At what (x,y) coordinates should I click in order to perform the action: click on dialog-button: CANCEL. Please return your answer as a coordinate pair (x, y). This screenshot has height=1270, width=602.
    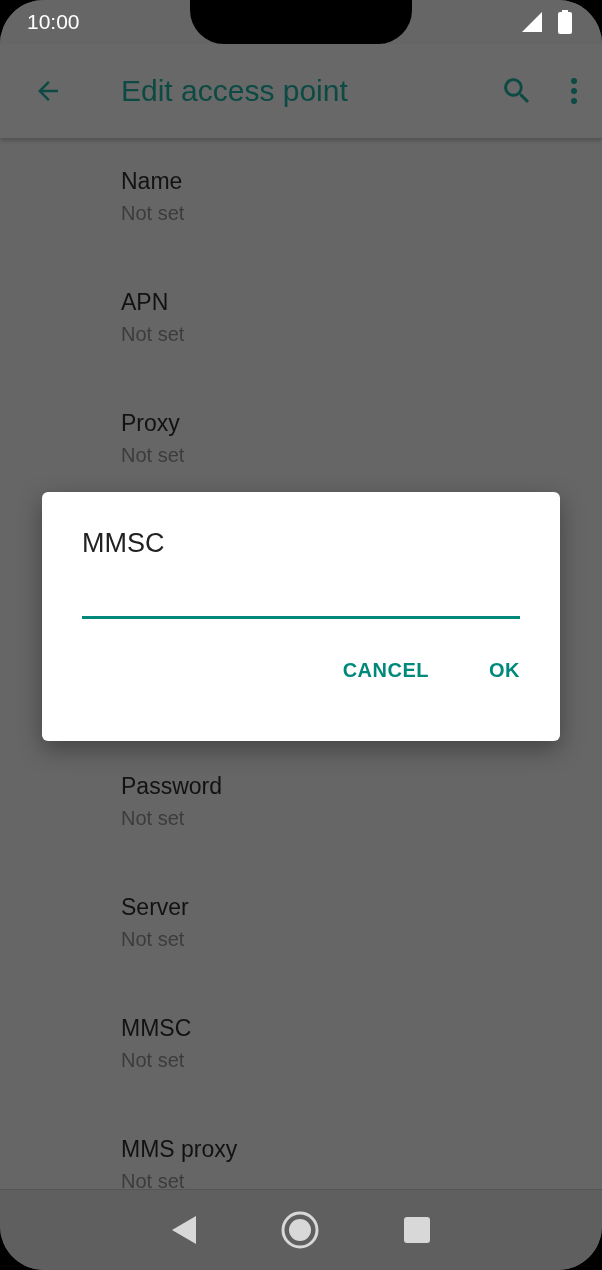
    Looking at the image, I should click on (385, 670).